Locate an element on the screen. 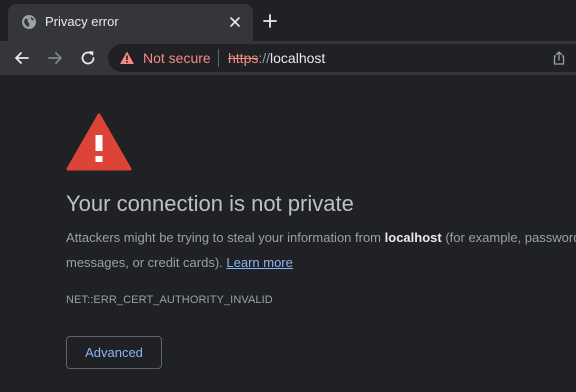 The width and height of the screenshot is (576, 392). explanation-host: localhost is located at coordinates (413, 237).